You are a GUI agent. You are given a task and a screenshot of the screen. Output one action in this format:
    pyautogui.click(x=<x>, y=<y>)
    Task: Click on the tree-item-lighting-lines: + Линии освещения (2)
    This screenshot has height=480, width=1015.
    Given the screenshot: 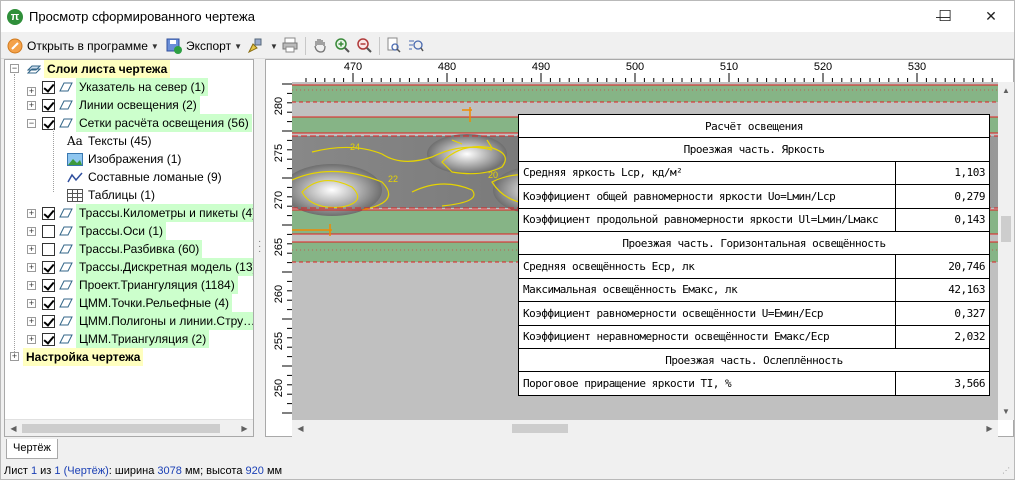 What is the action you would take?
    pyautogui.click(x=113, y=105)
    